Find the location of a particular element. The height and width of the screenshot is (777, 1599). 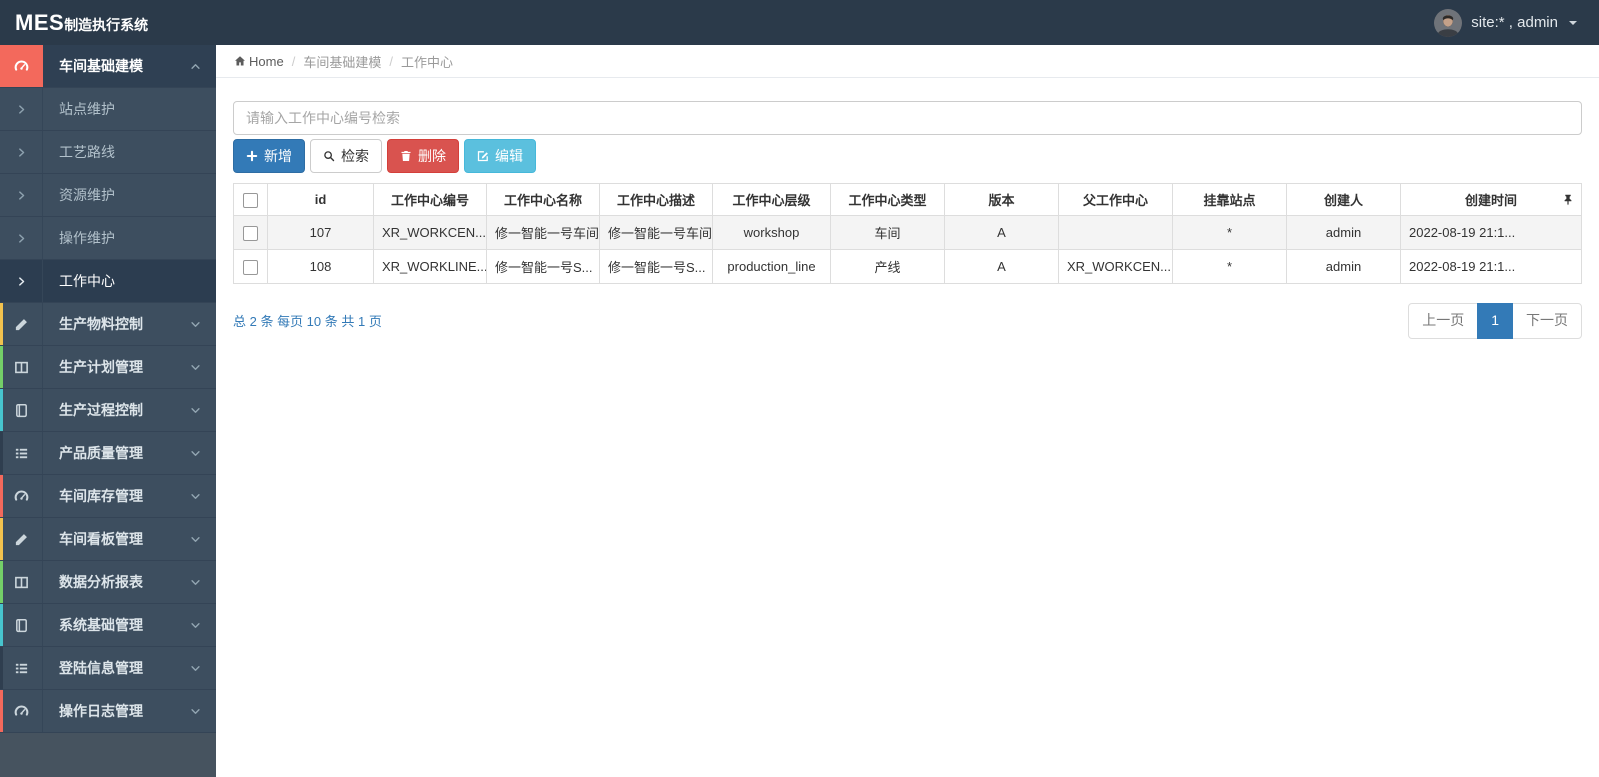

sidebar-item-process-route: 工艺路线 is located at coordinates (108, 152).